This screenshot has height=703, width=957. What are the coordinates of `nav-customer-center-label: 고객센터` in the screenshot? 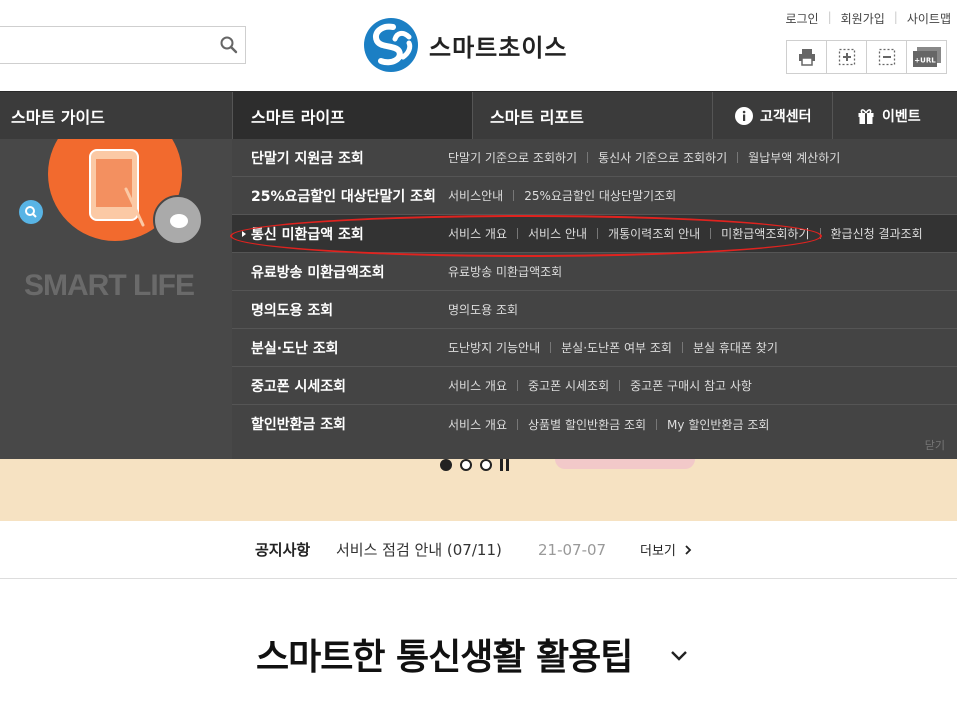 It's located at (786, 117).